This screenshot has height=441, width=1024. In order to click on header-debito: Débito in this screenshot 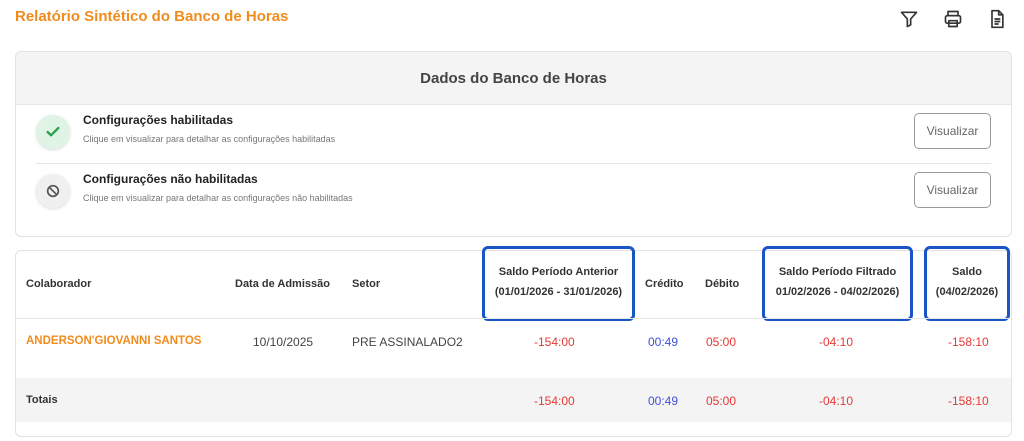, I will do `click(722, 284)`.